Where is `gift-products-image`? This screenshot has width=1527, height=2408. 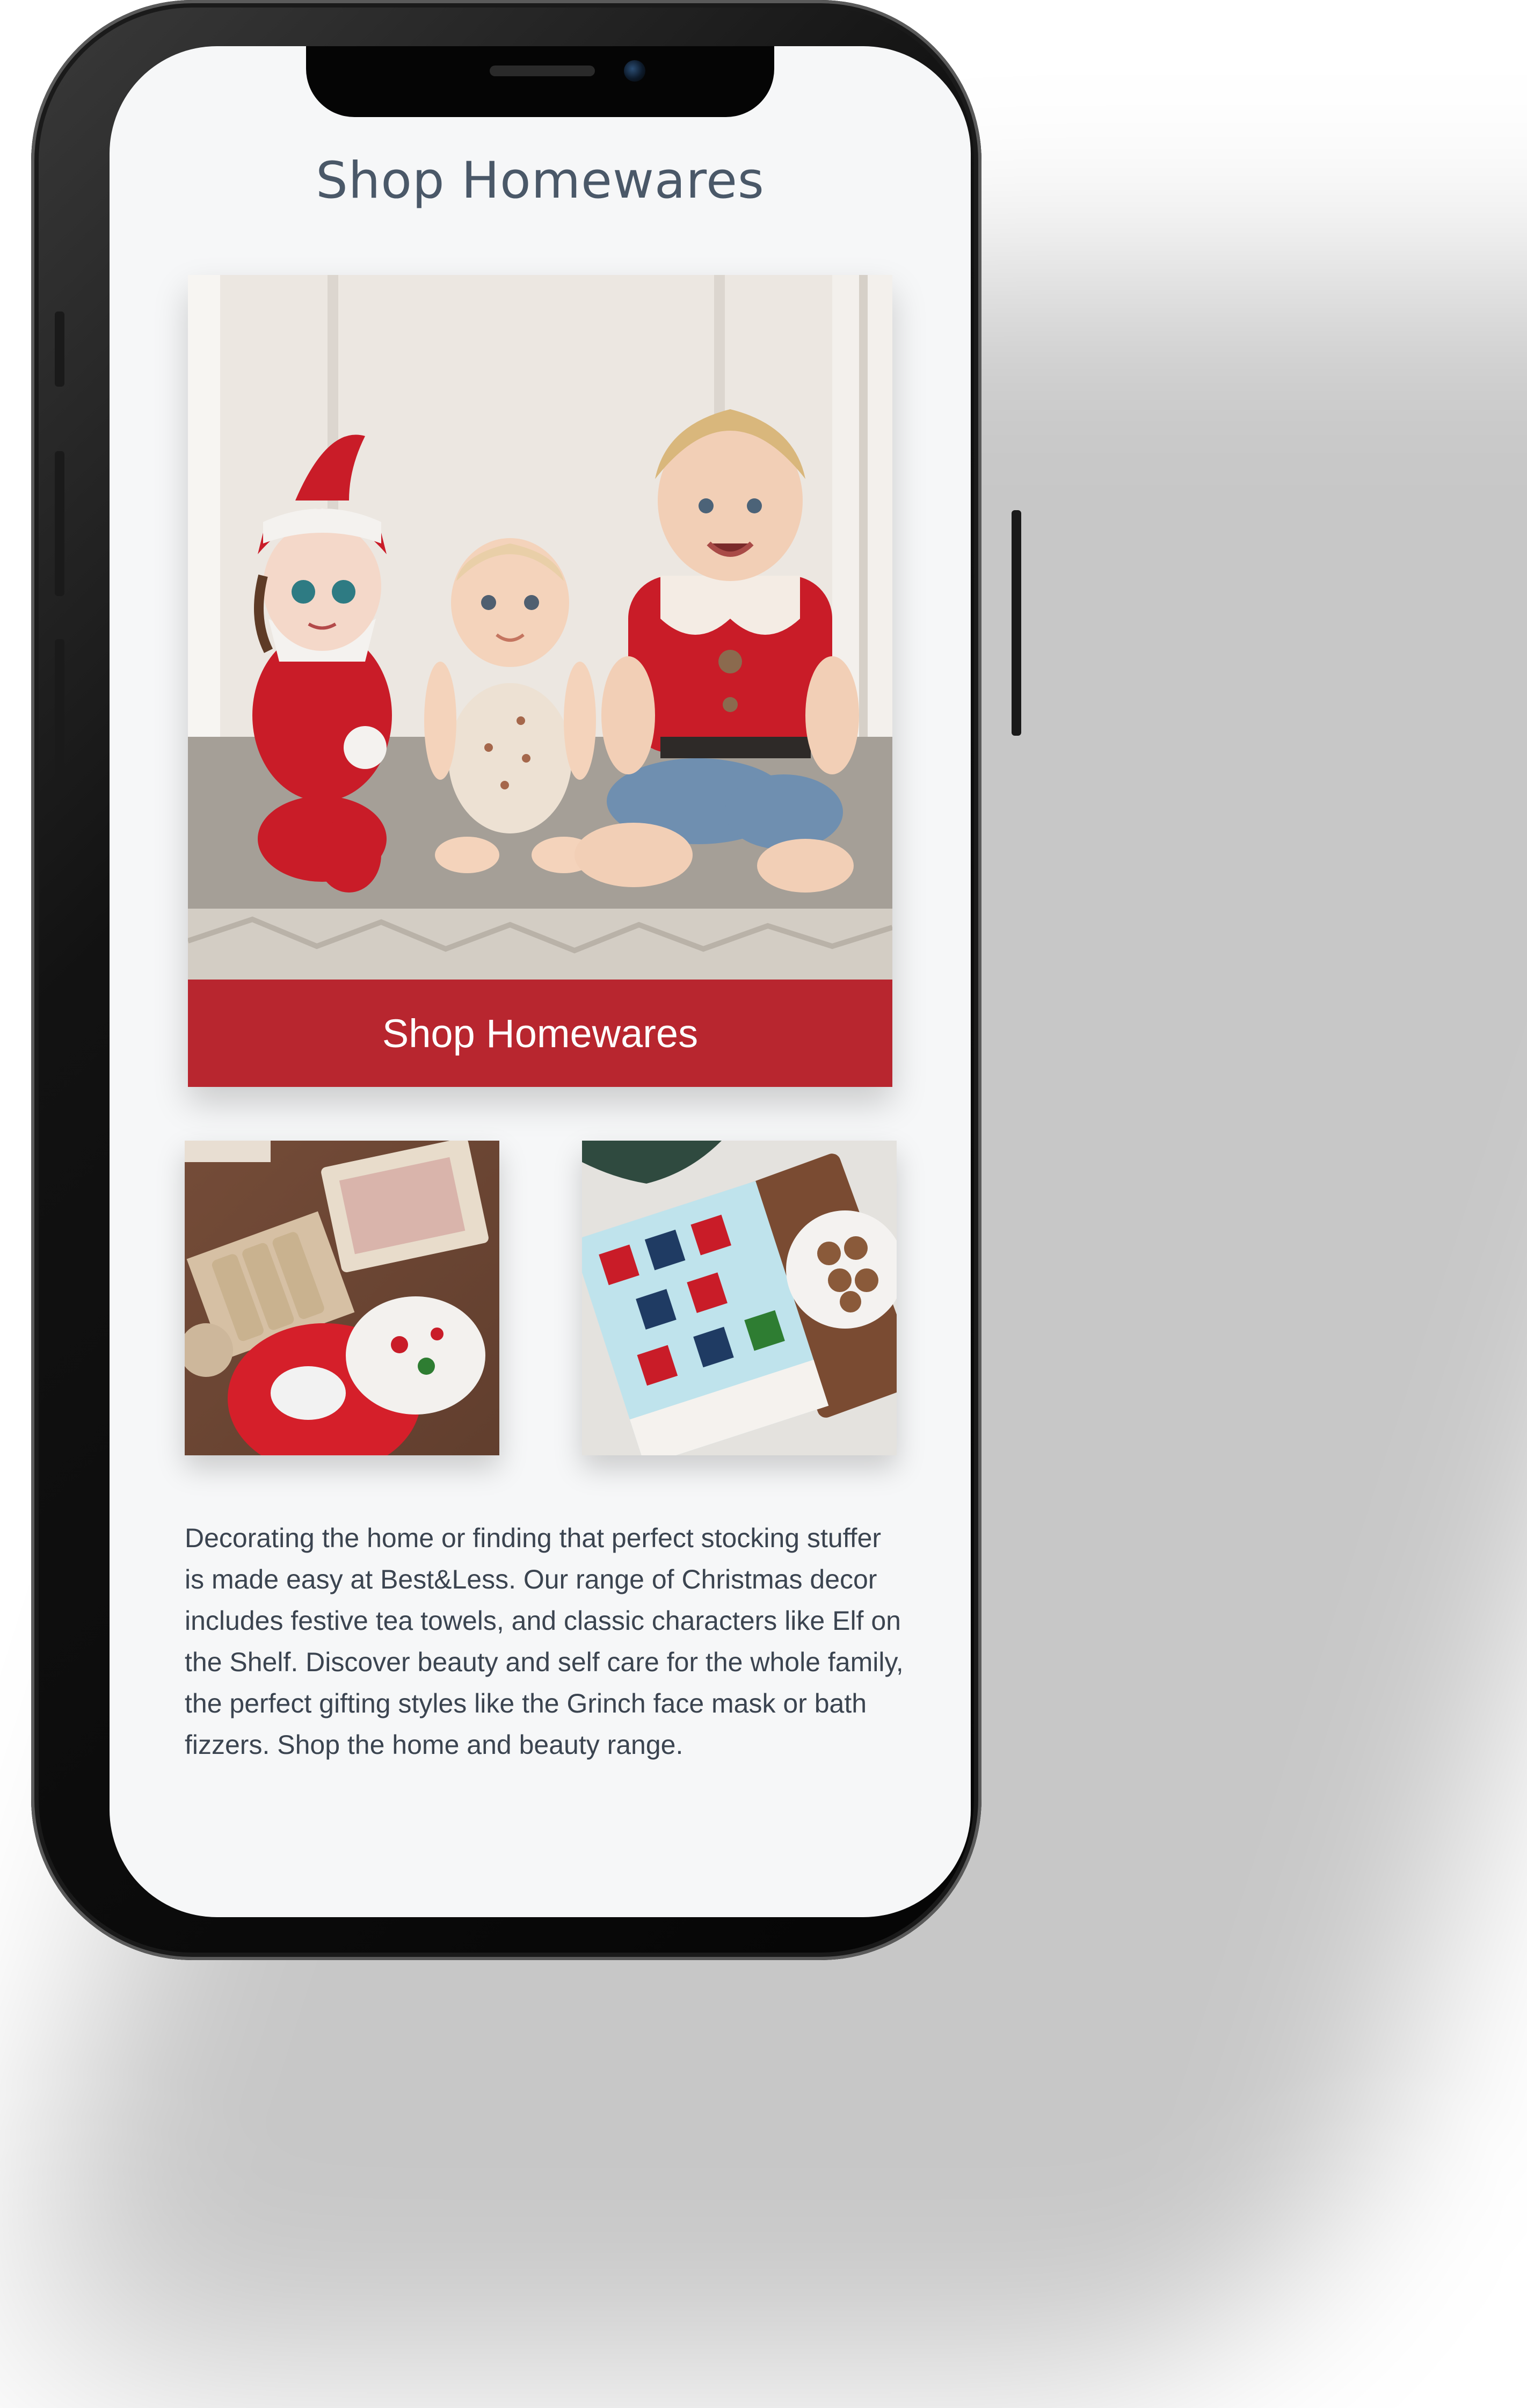
gift-products-image is located at coordinates (342, 1298).